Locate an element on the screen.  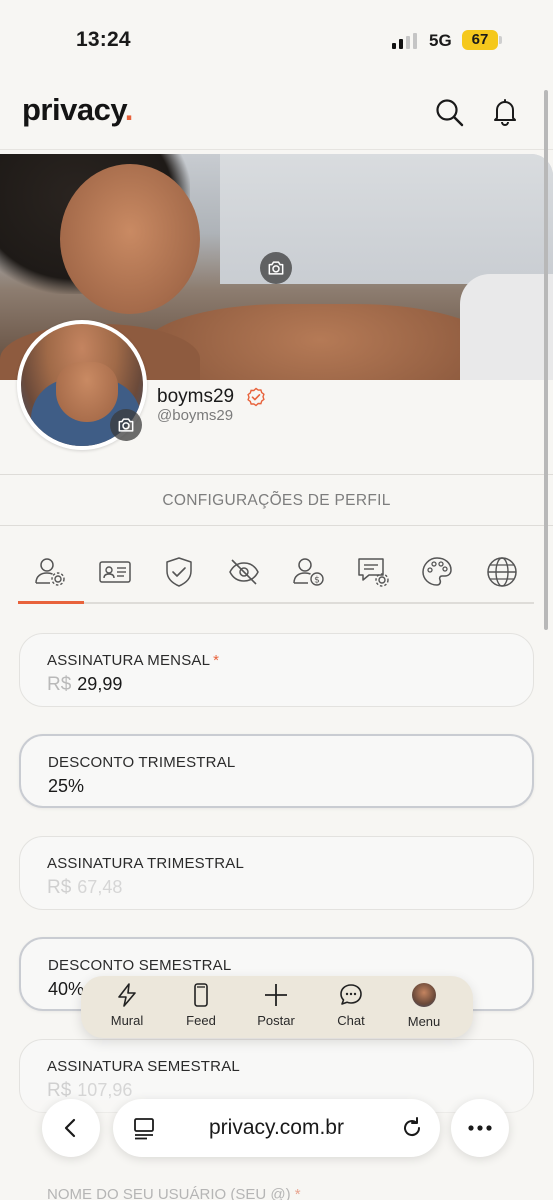
tab-appearance is located at coordinates (437, 572).